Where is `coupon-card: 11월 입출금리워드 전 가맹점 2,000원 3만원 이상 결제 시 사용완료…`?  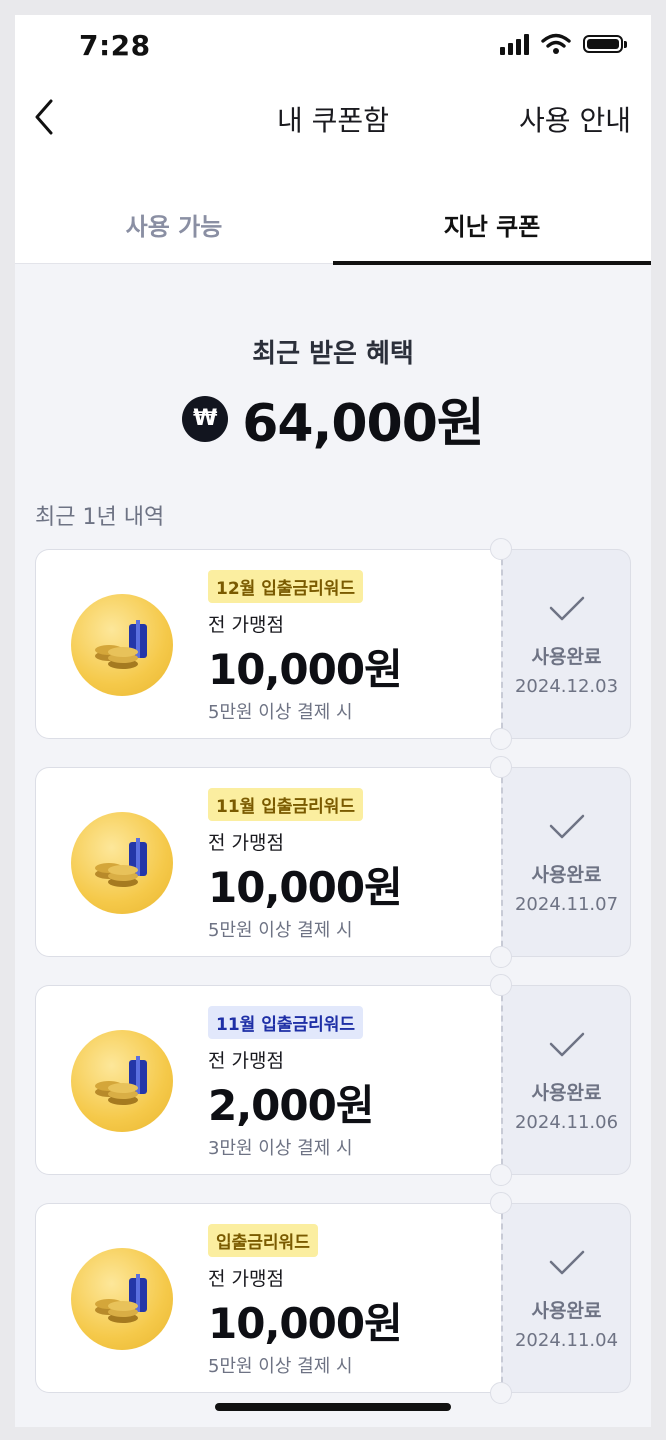 coupon-card: 11월 입출금리워드 전 가맹점 2,000원 3만원 이상 결제 시 사용완료… is located at coordinates (333, 1080).